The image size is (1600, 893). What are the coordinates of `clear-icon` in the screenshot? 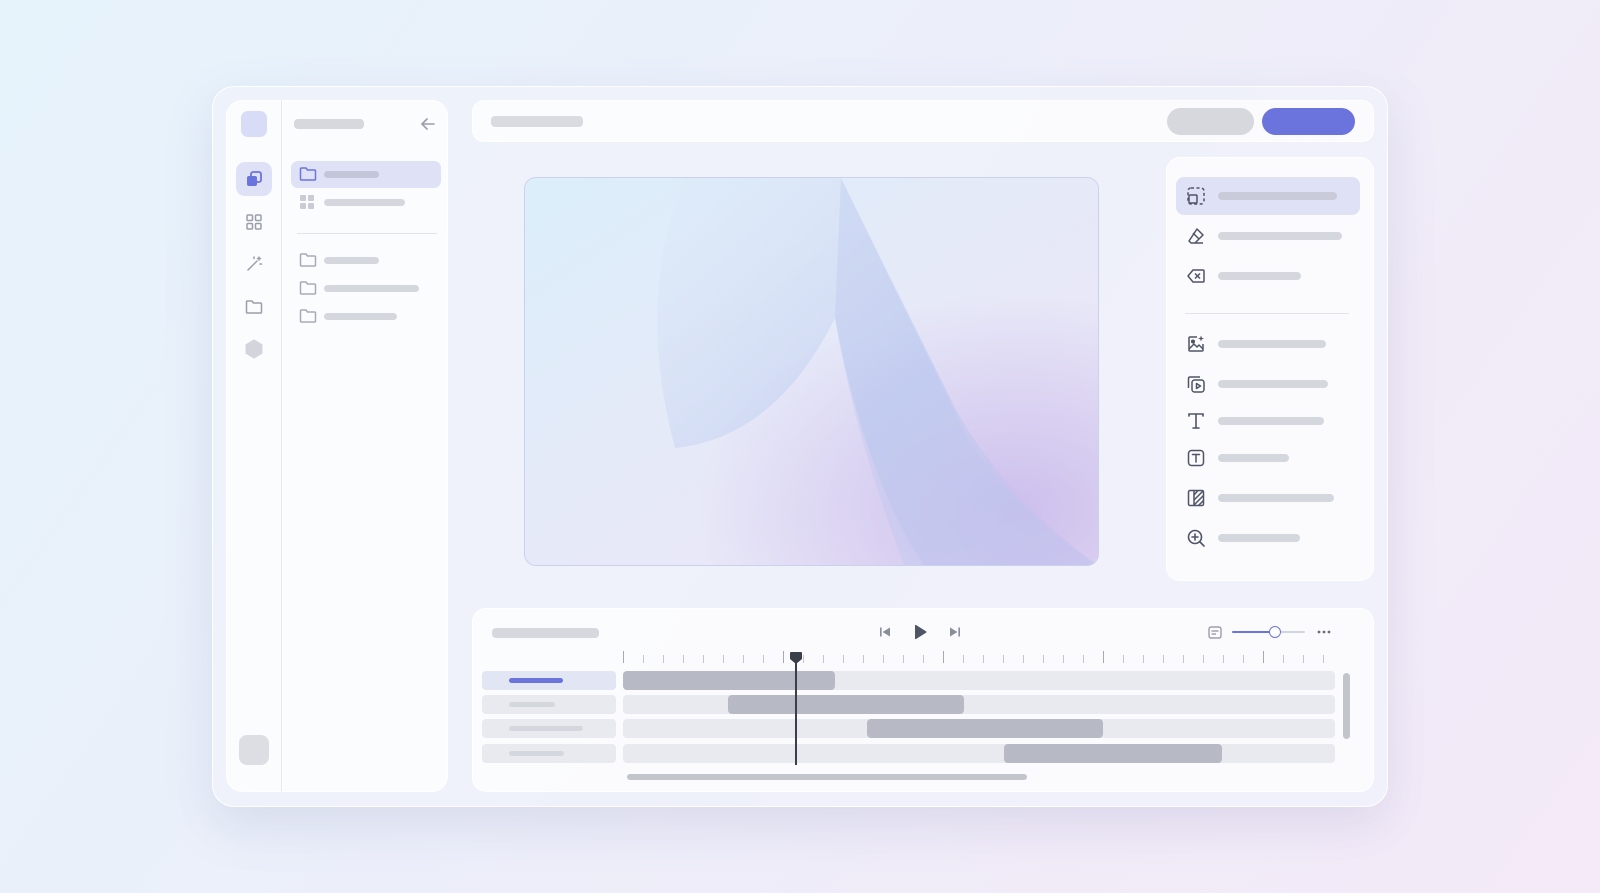 It's located at (1196, 276).